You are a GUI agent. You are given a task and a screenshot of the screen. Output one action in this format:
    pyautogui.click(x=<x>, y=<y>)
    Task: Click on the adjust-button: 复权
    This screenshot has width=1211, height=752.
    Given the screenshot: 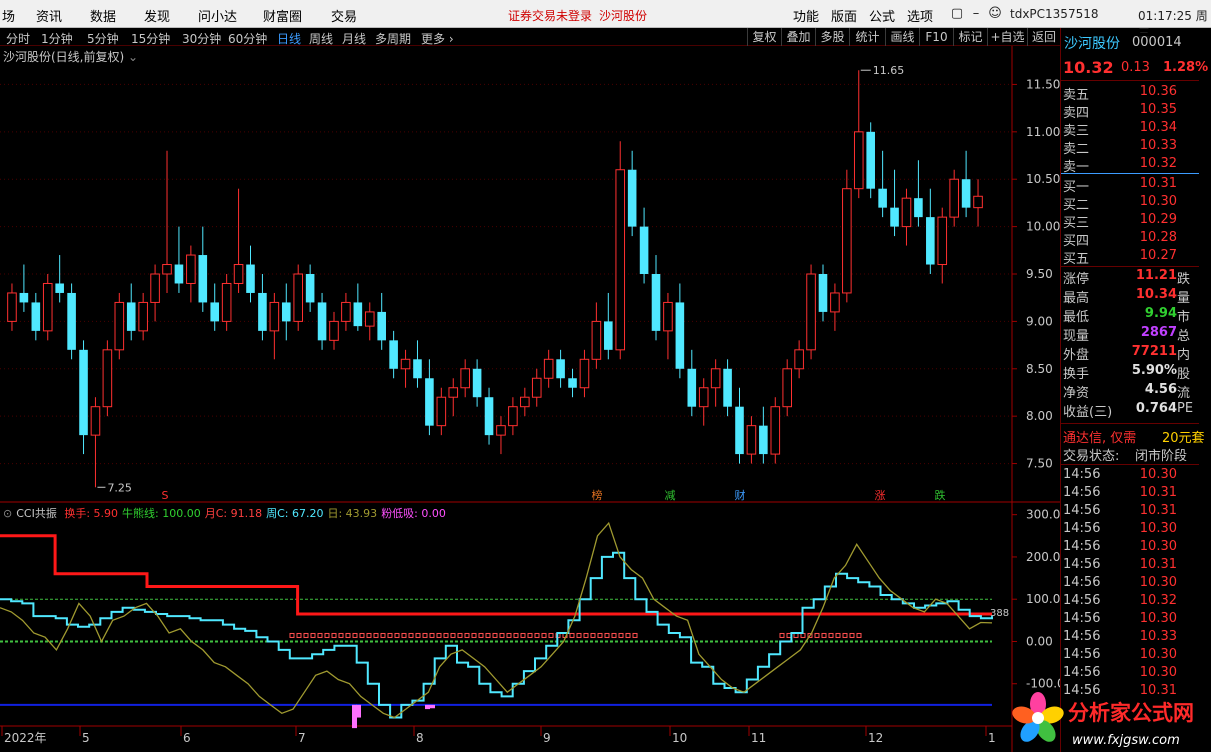 What is the action you would take?
    pyautogui.click(x=764, y=37)
    